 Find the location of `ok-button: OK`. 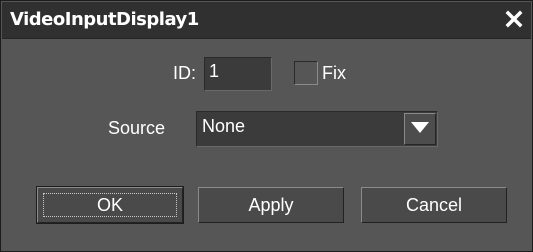

ok-button: OK is located at coordinates (110, 205).